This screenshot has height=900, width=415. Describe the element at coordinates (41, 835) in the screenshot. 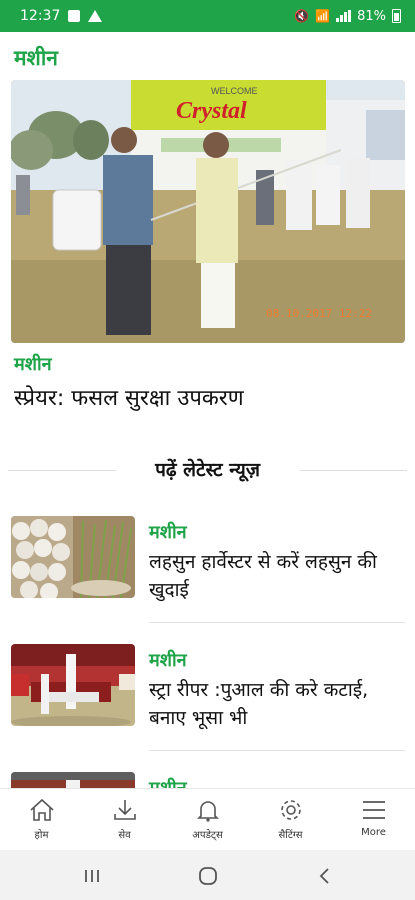

I see `nav-home-label: होम` at that location.